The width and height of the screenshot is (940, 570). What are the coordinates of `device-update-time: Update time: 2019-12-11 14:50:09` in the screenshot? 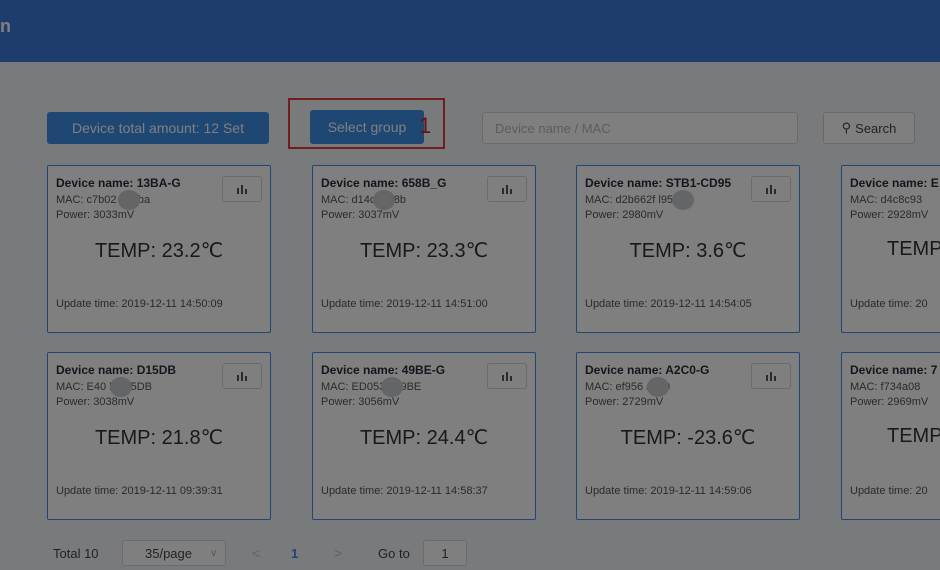 It's located at (139, 304).